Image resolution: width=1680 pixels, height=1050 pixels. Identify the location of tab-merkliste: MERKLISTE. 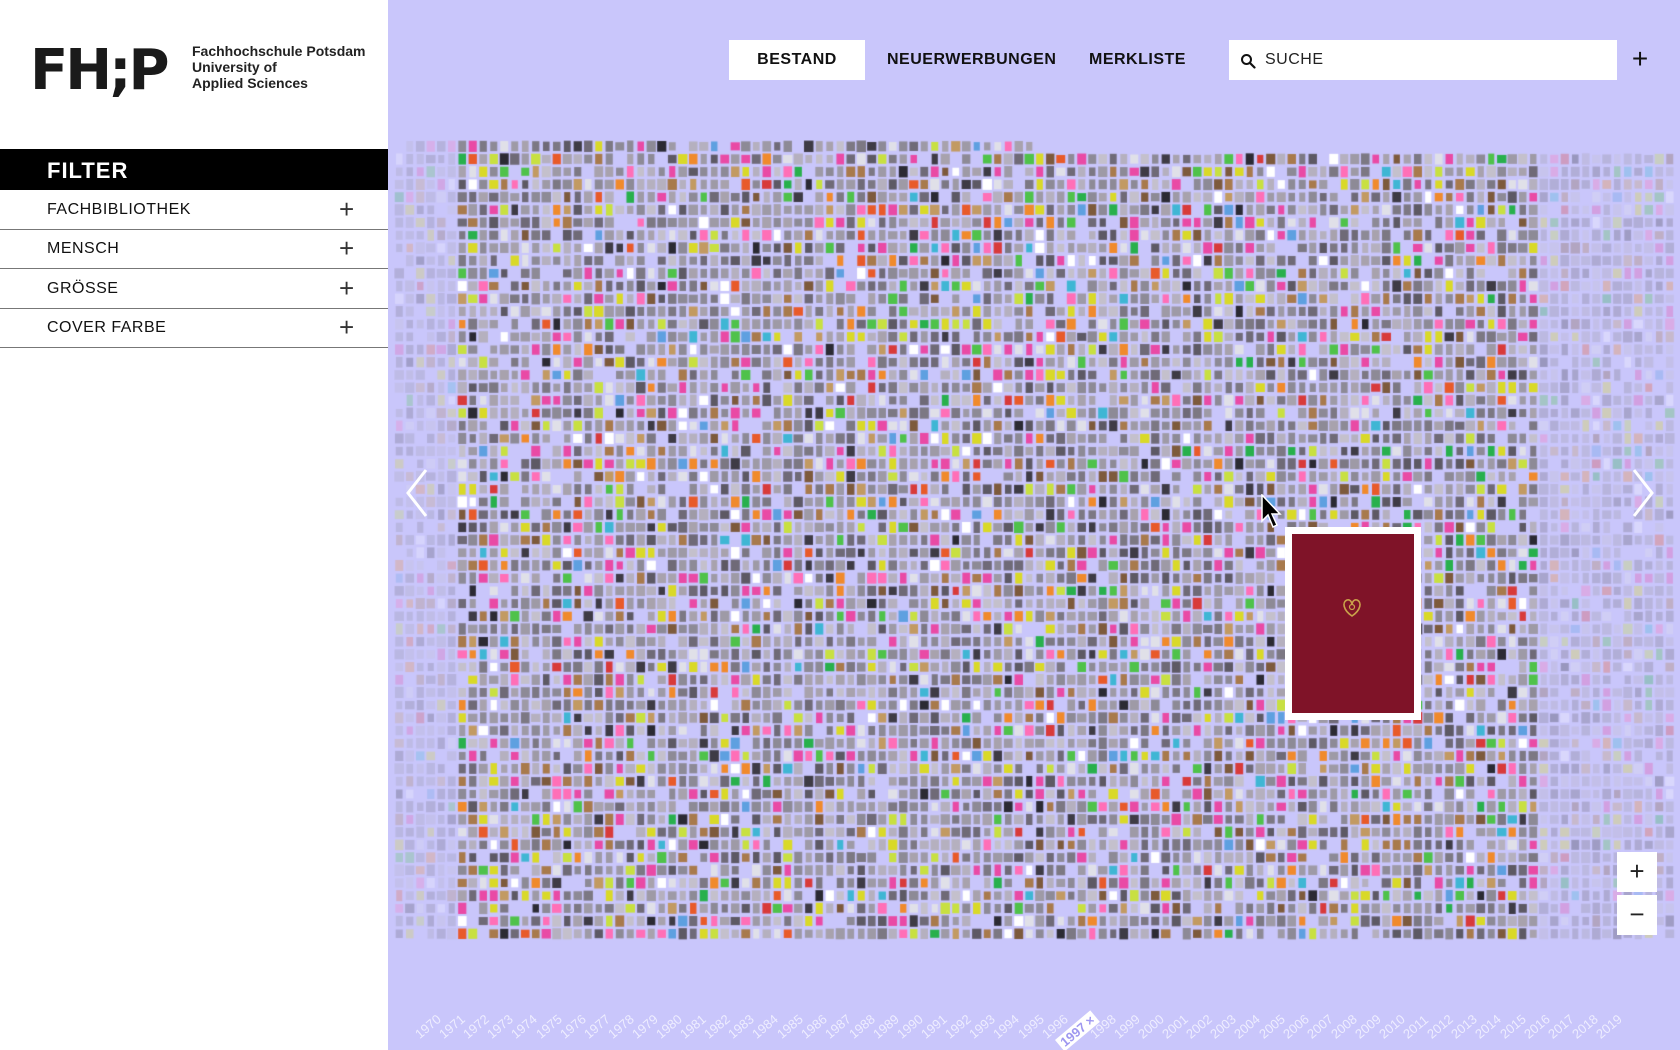
(1137, 60).